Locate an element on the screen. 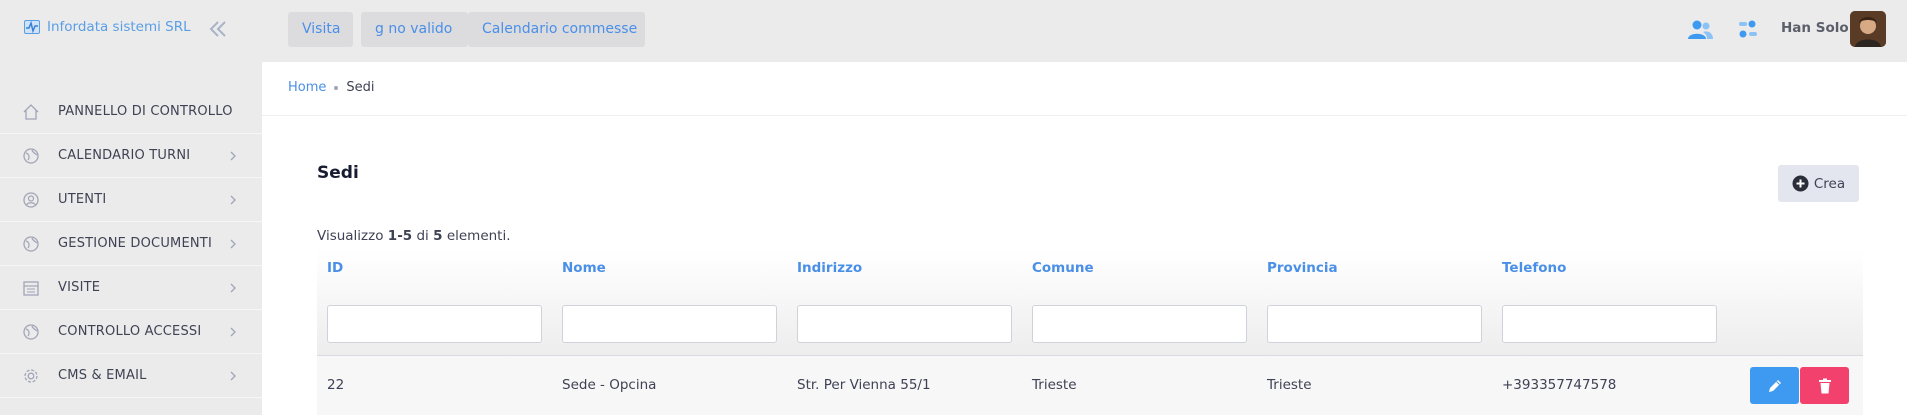 The image size is (1907, 415). gear-icon is located at coordinates (31, 375).